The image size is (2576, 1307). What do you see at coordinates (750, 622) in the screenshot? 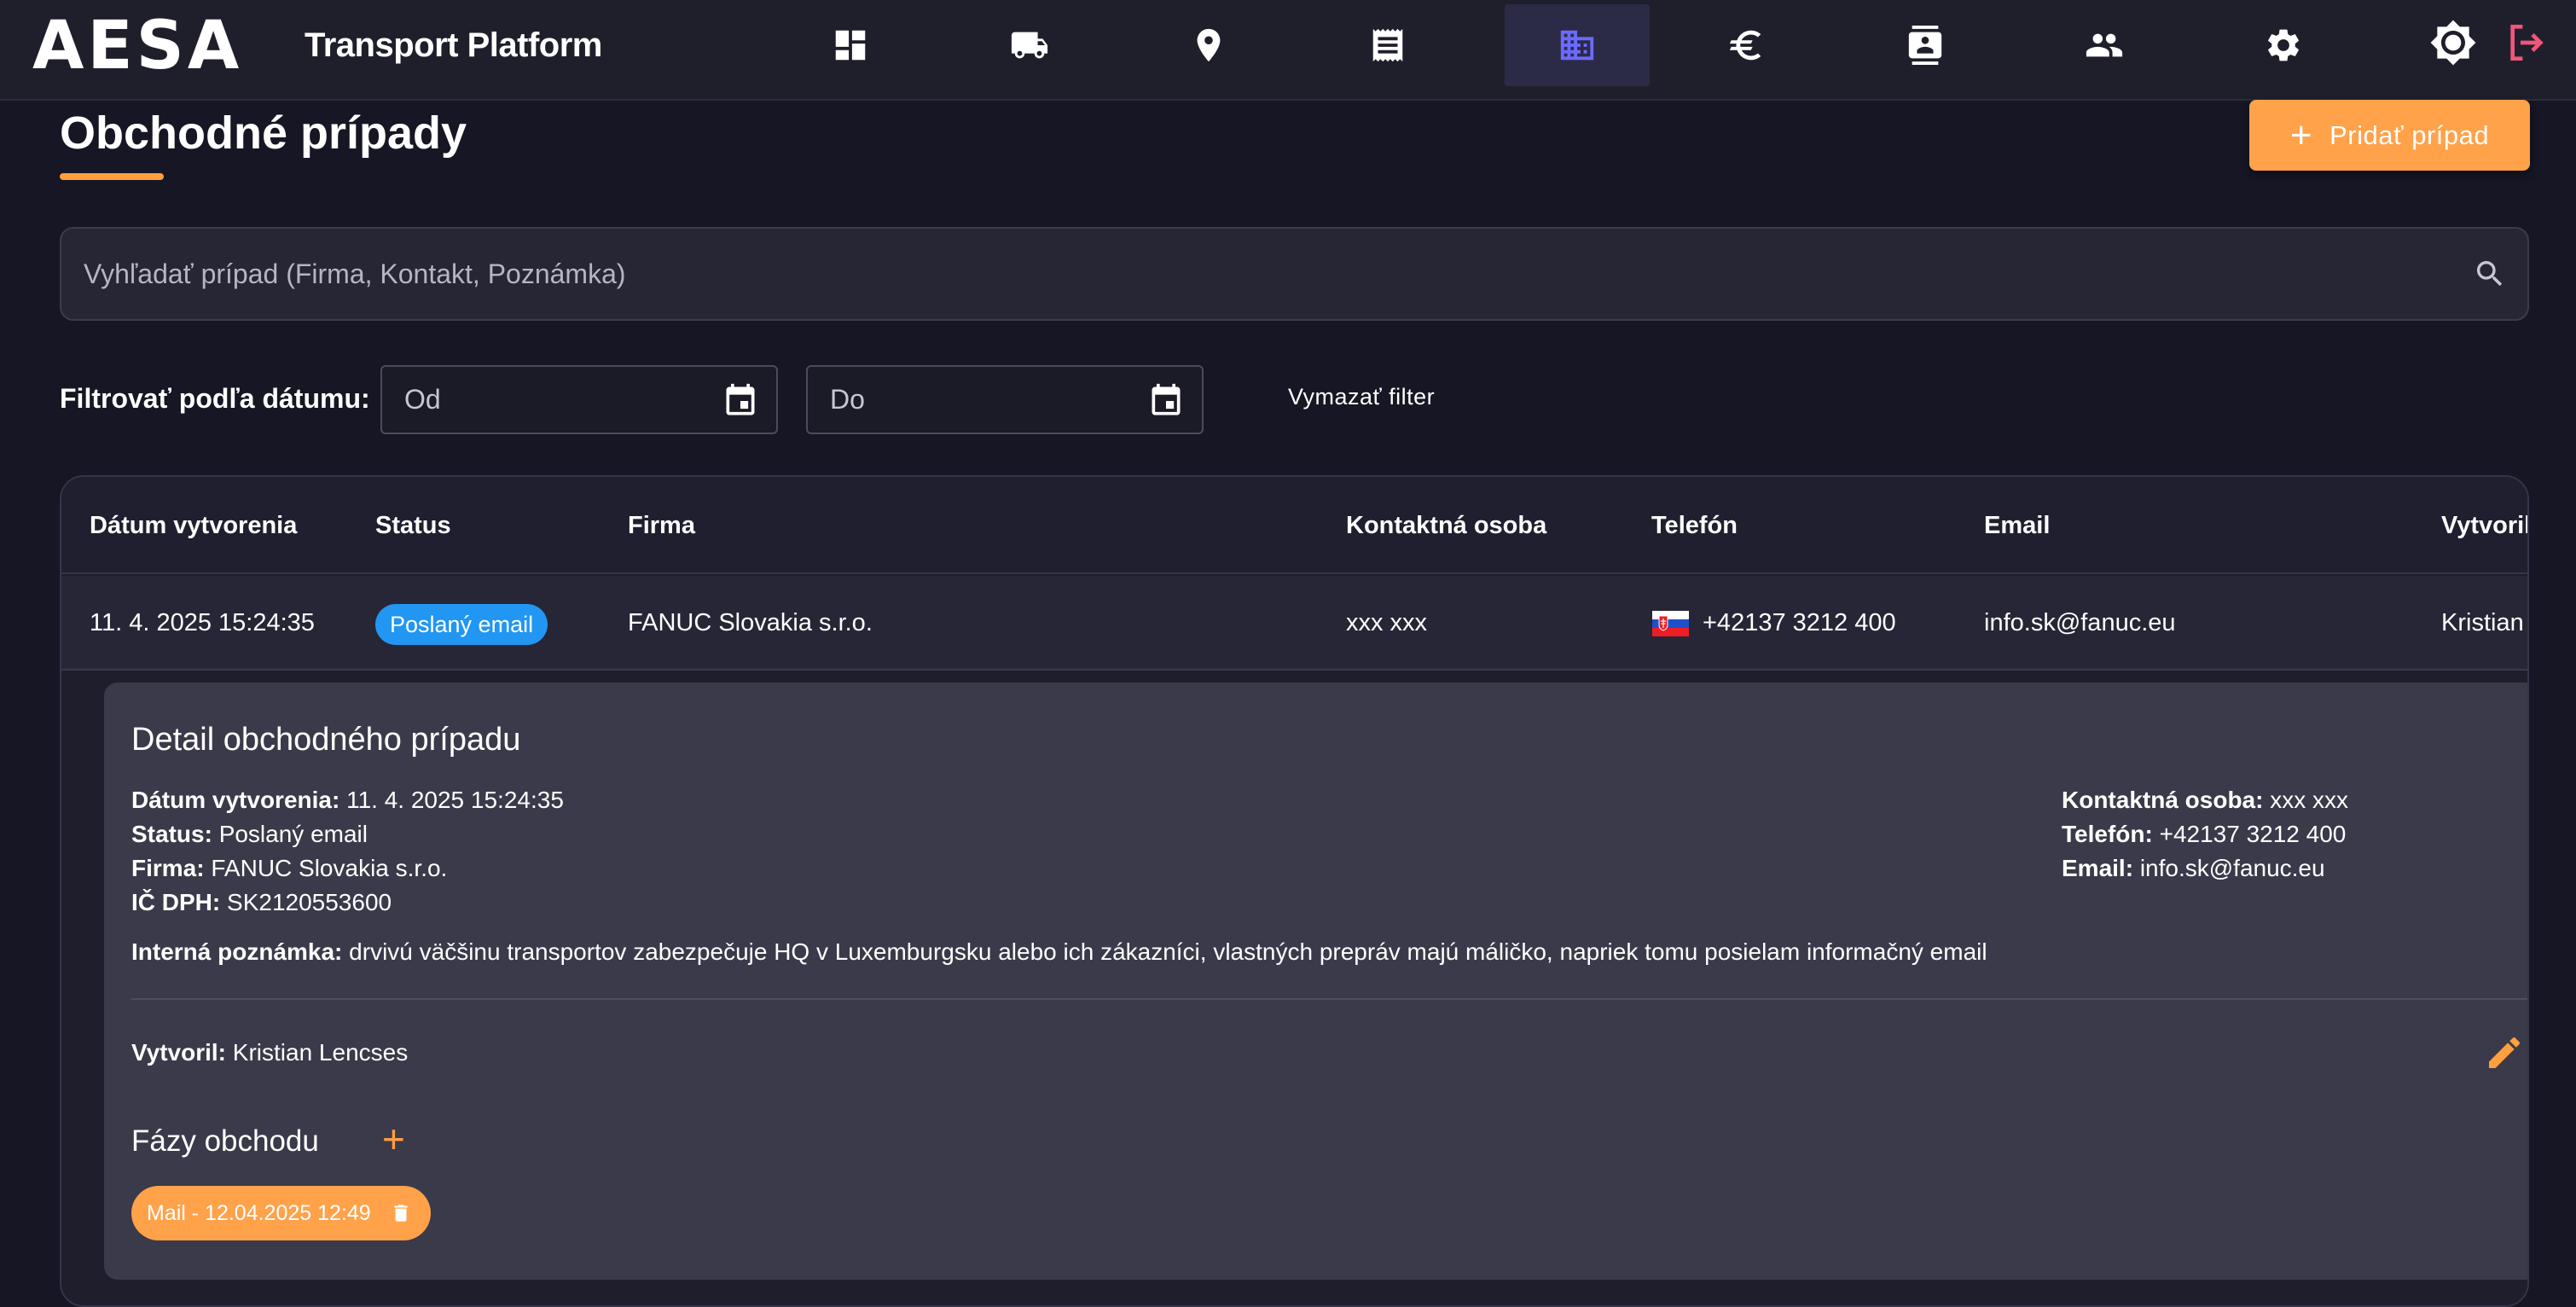
I see `cell-company: FANUC Slovakia s.r.o.` at bounding box center [750, 622].